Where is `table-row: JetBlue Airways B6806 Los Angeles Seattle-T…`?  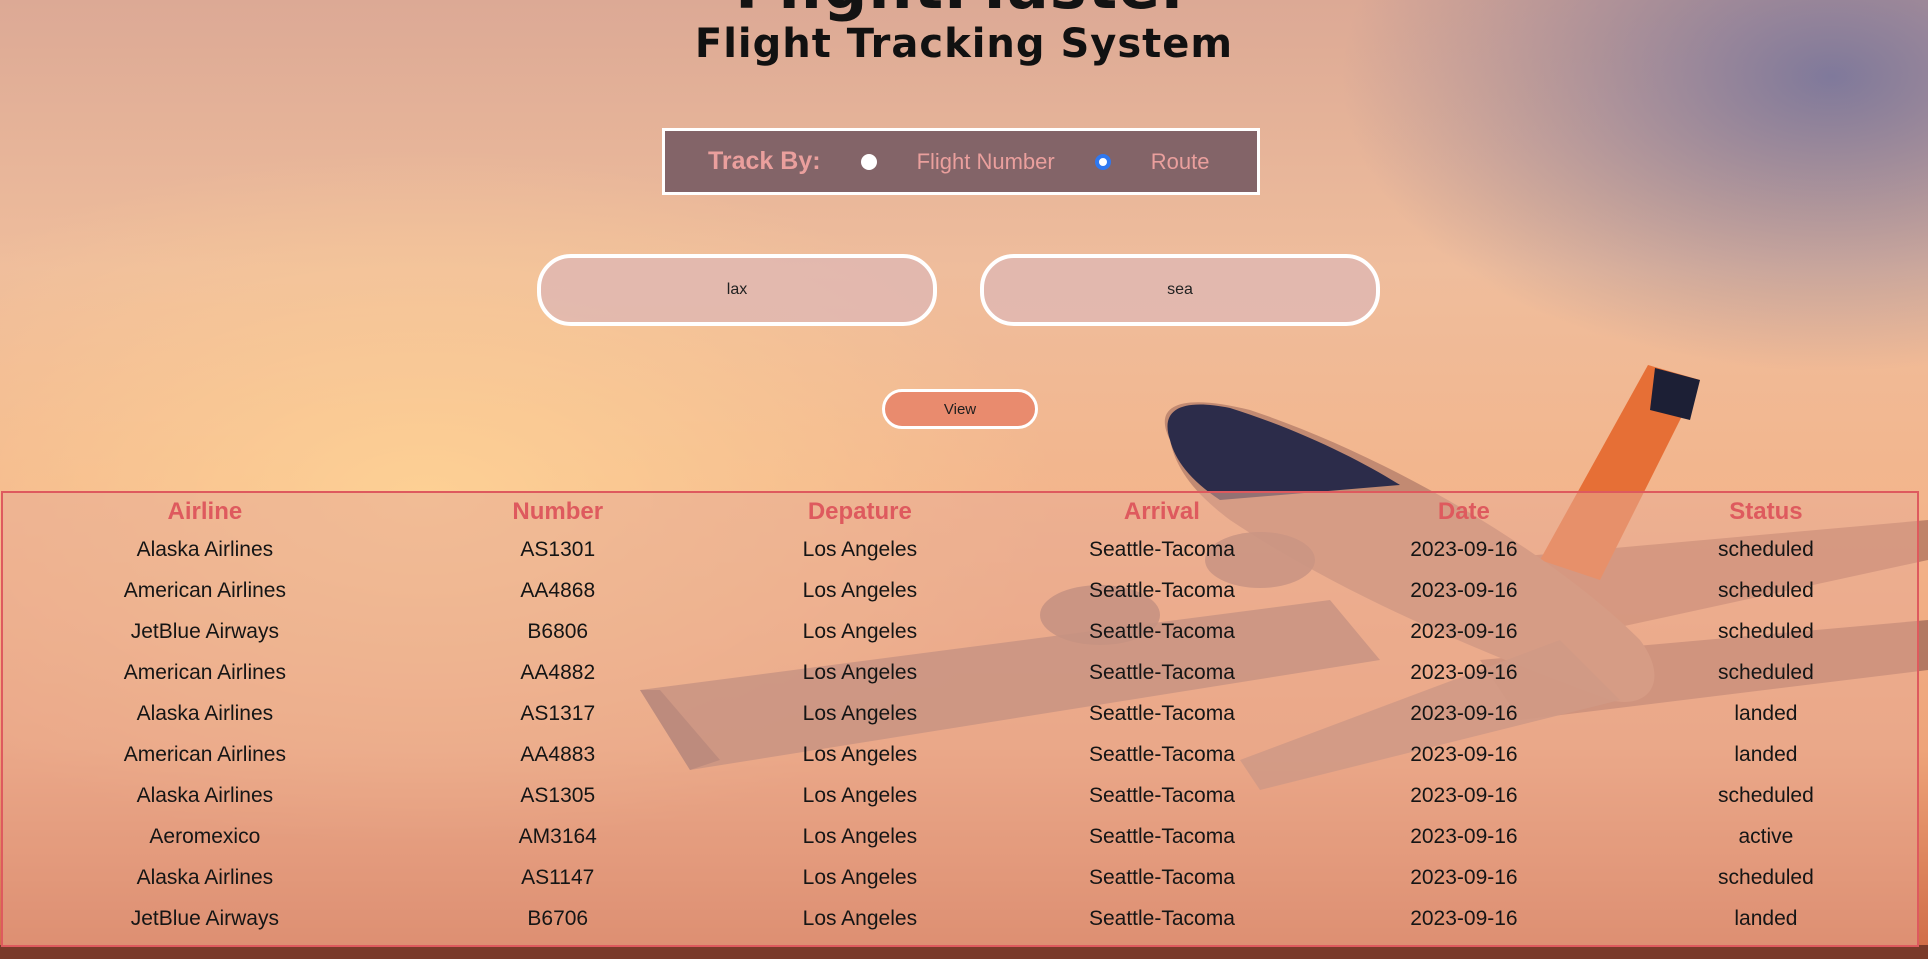
table-row: JetBlue Airways B6806 Los Angeles Seattle-T… is located at coordinates (960, 631).